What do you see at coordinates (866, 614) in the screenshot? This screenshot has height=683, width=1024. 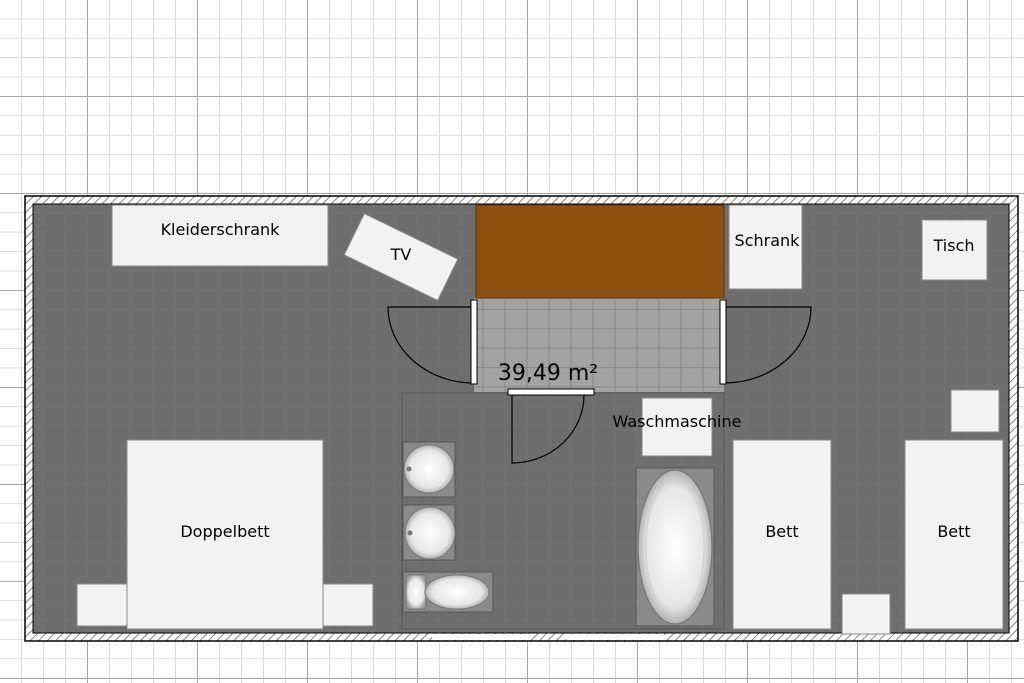 I see `nightstand-middle` at bounding box center [866, 614].